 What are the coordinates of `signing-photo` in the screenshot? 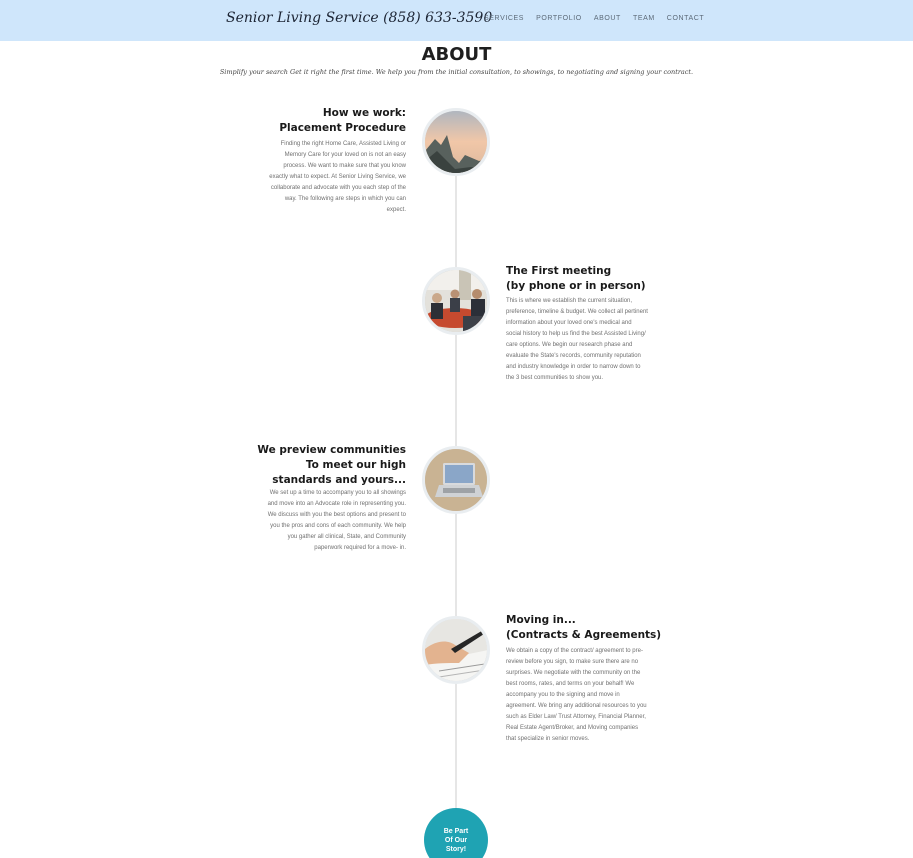 It's located at (456, 650).